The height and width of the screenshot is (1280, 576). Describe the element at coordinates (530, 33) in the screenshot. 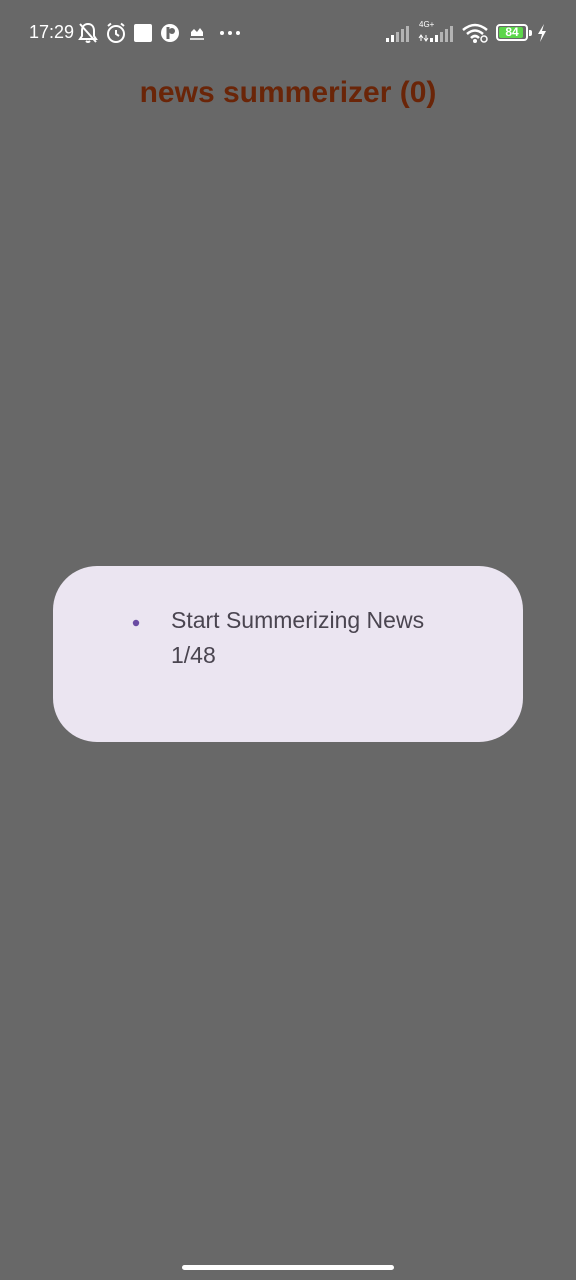

I see `battery-tip` at that location.